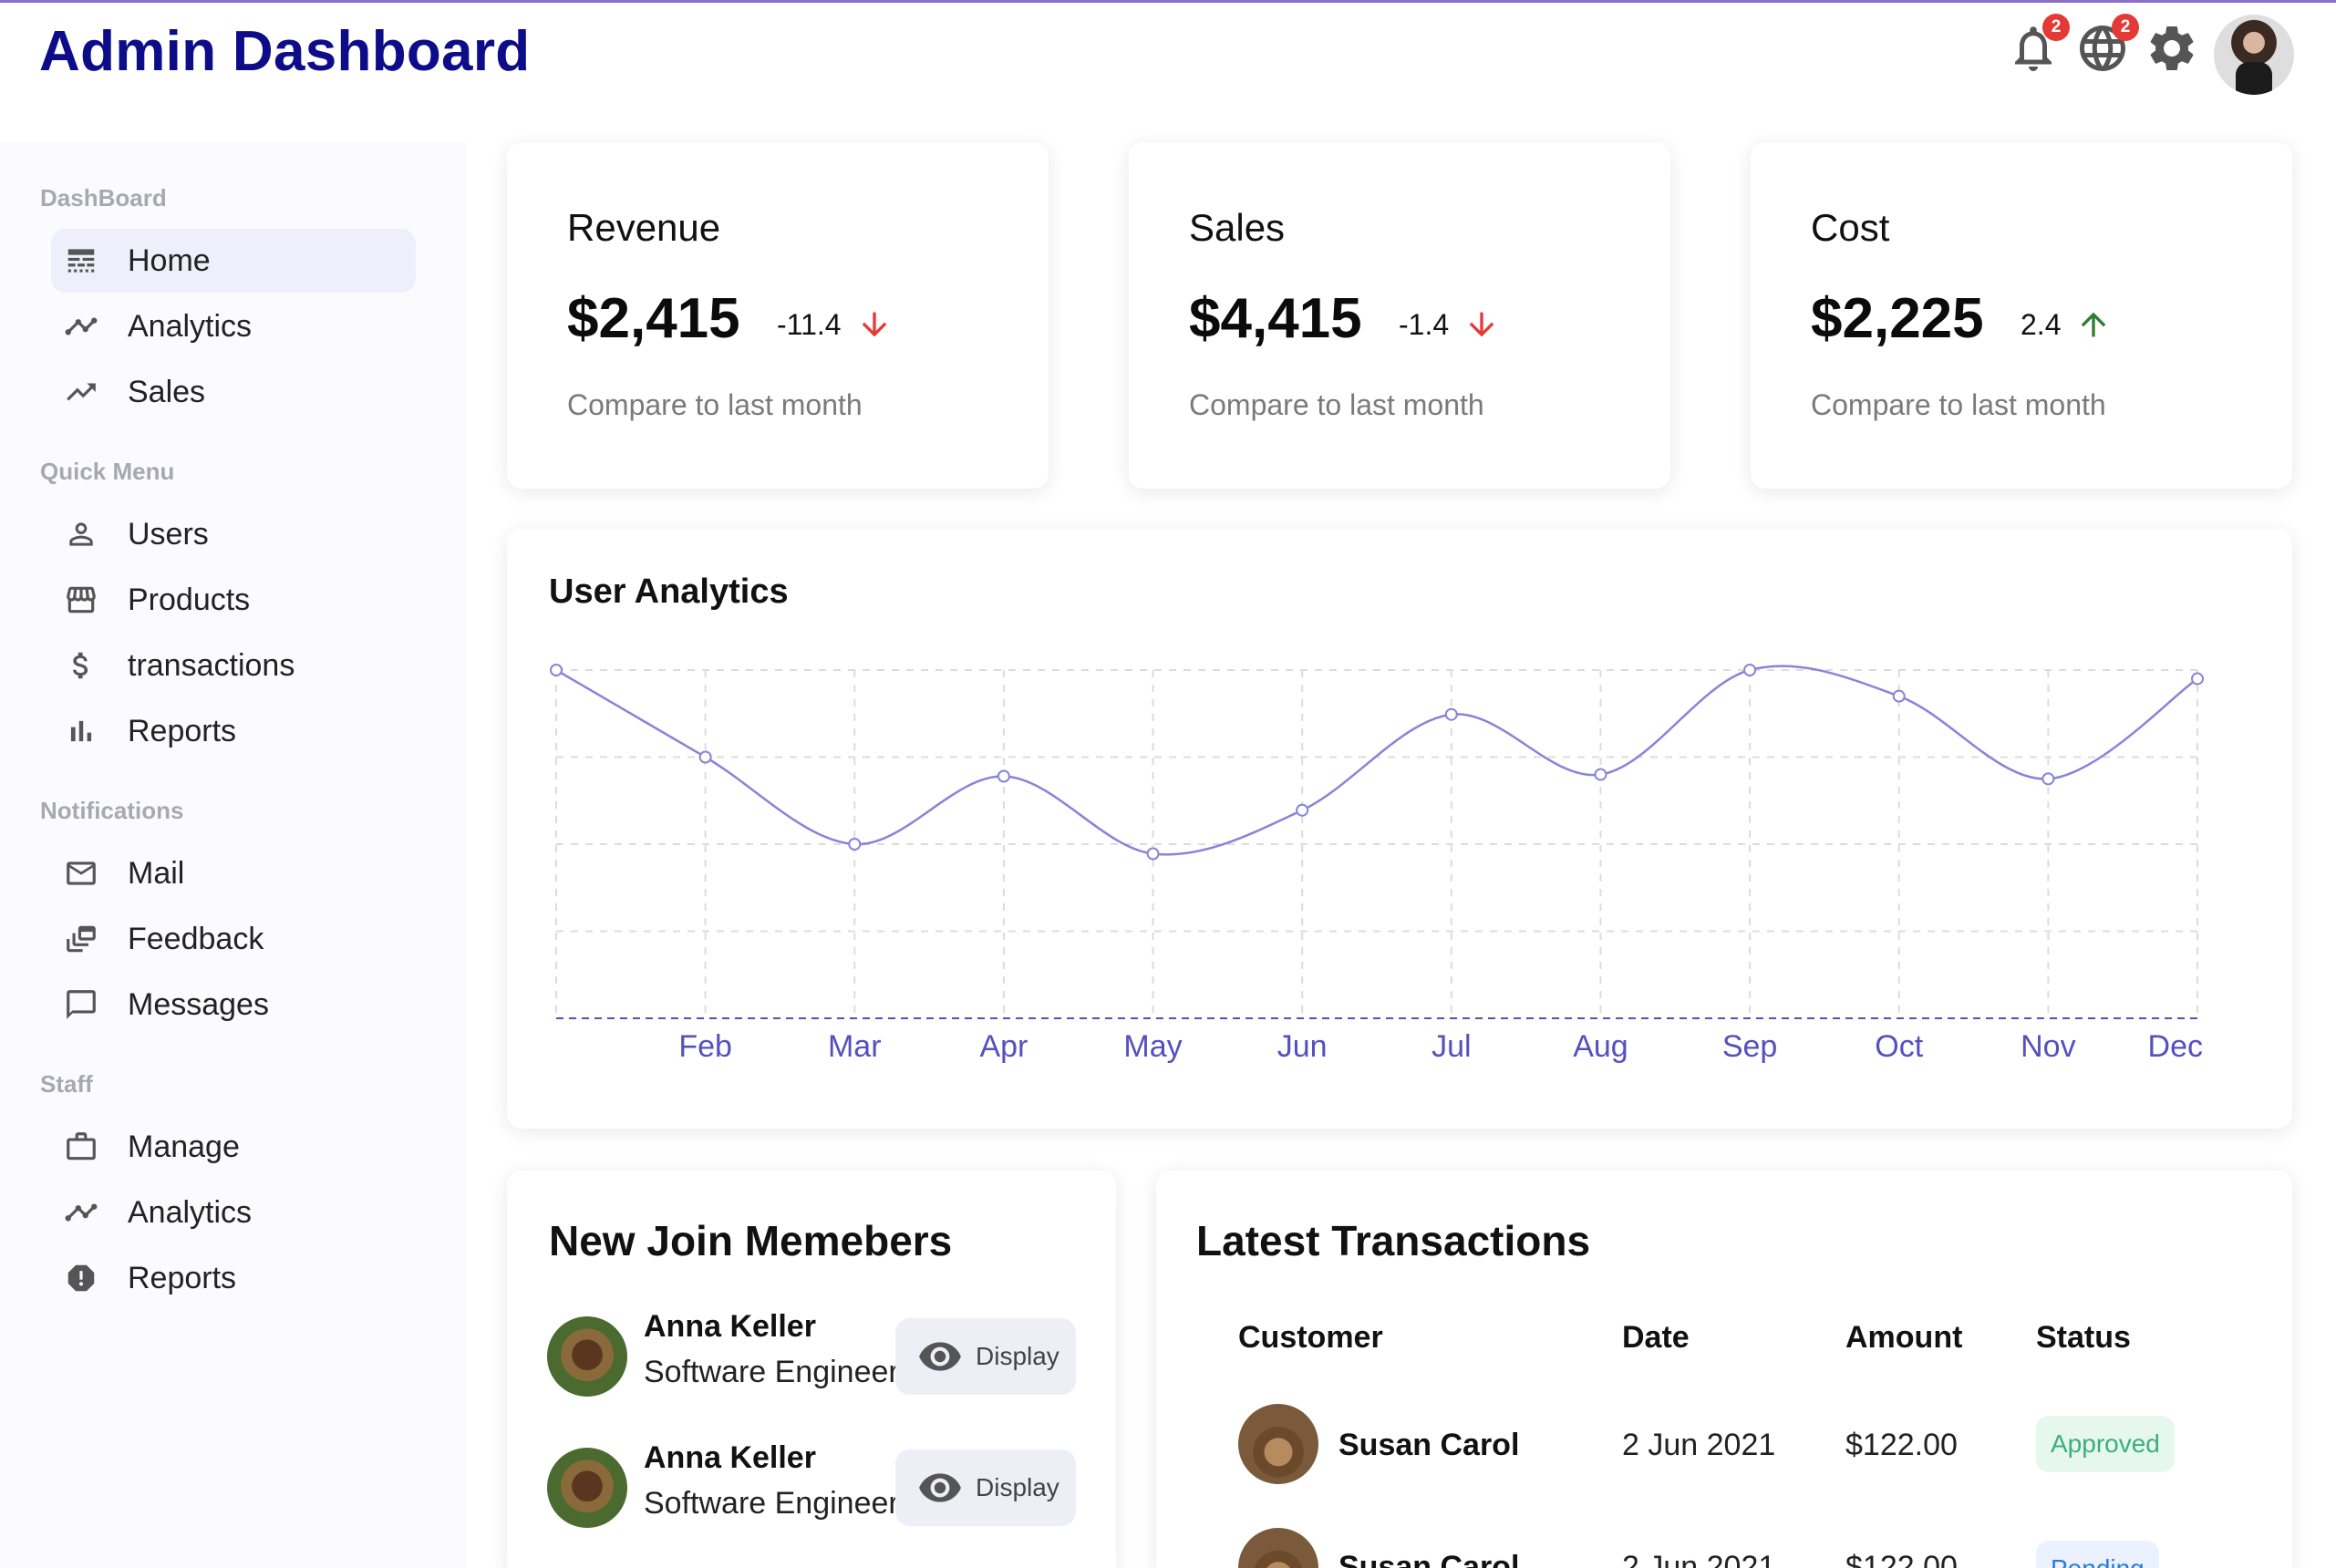  Describe the element at coordinates (103, 197) in the screenshot. I see `sidebar-section-title: DashBoard` at that location.